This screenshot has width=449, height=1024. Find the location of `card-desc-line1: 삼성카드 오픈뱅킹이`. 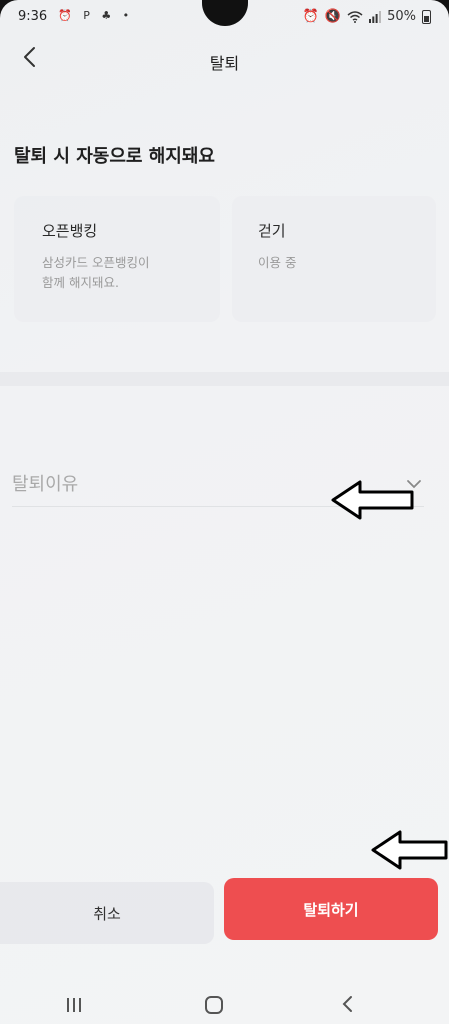

card-desc-line1: 삼성카드 오픈뱅킹이 is located at coordinates (96, 262).